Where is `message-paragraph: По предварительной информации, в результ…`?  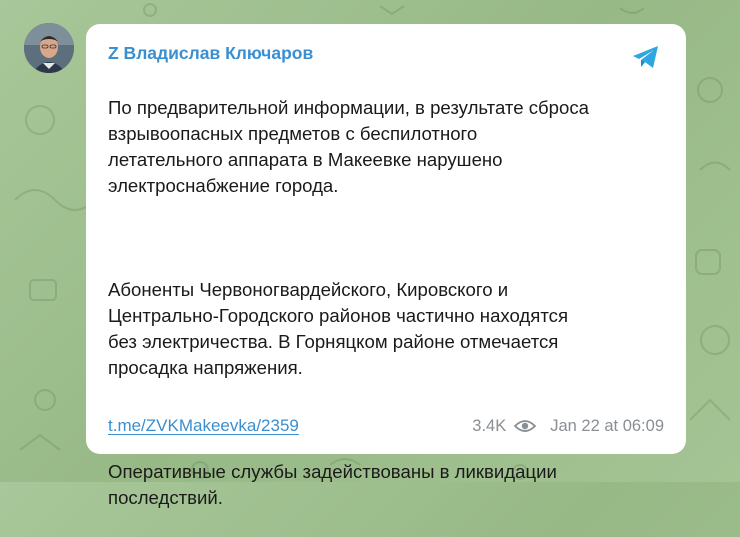
message-paragraph: По предварительной информации, в результ… is located at coordinates (348, 146).